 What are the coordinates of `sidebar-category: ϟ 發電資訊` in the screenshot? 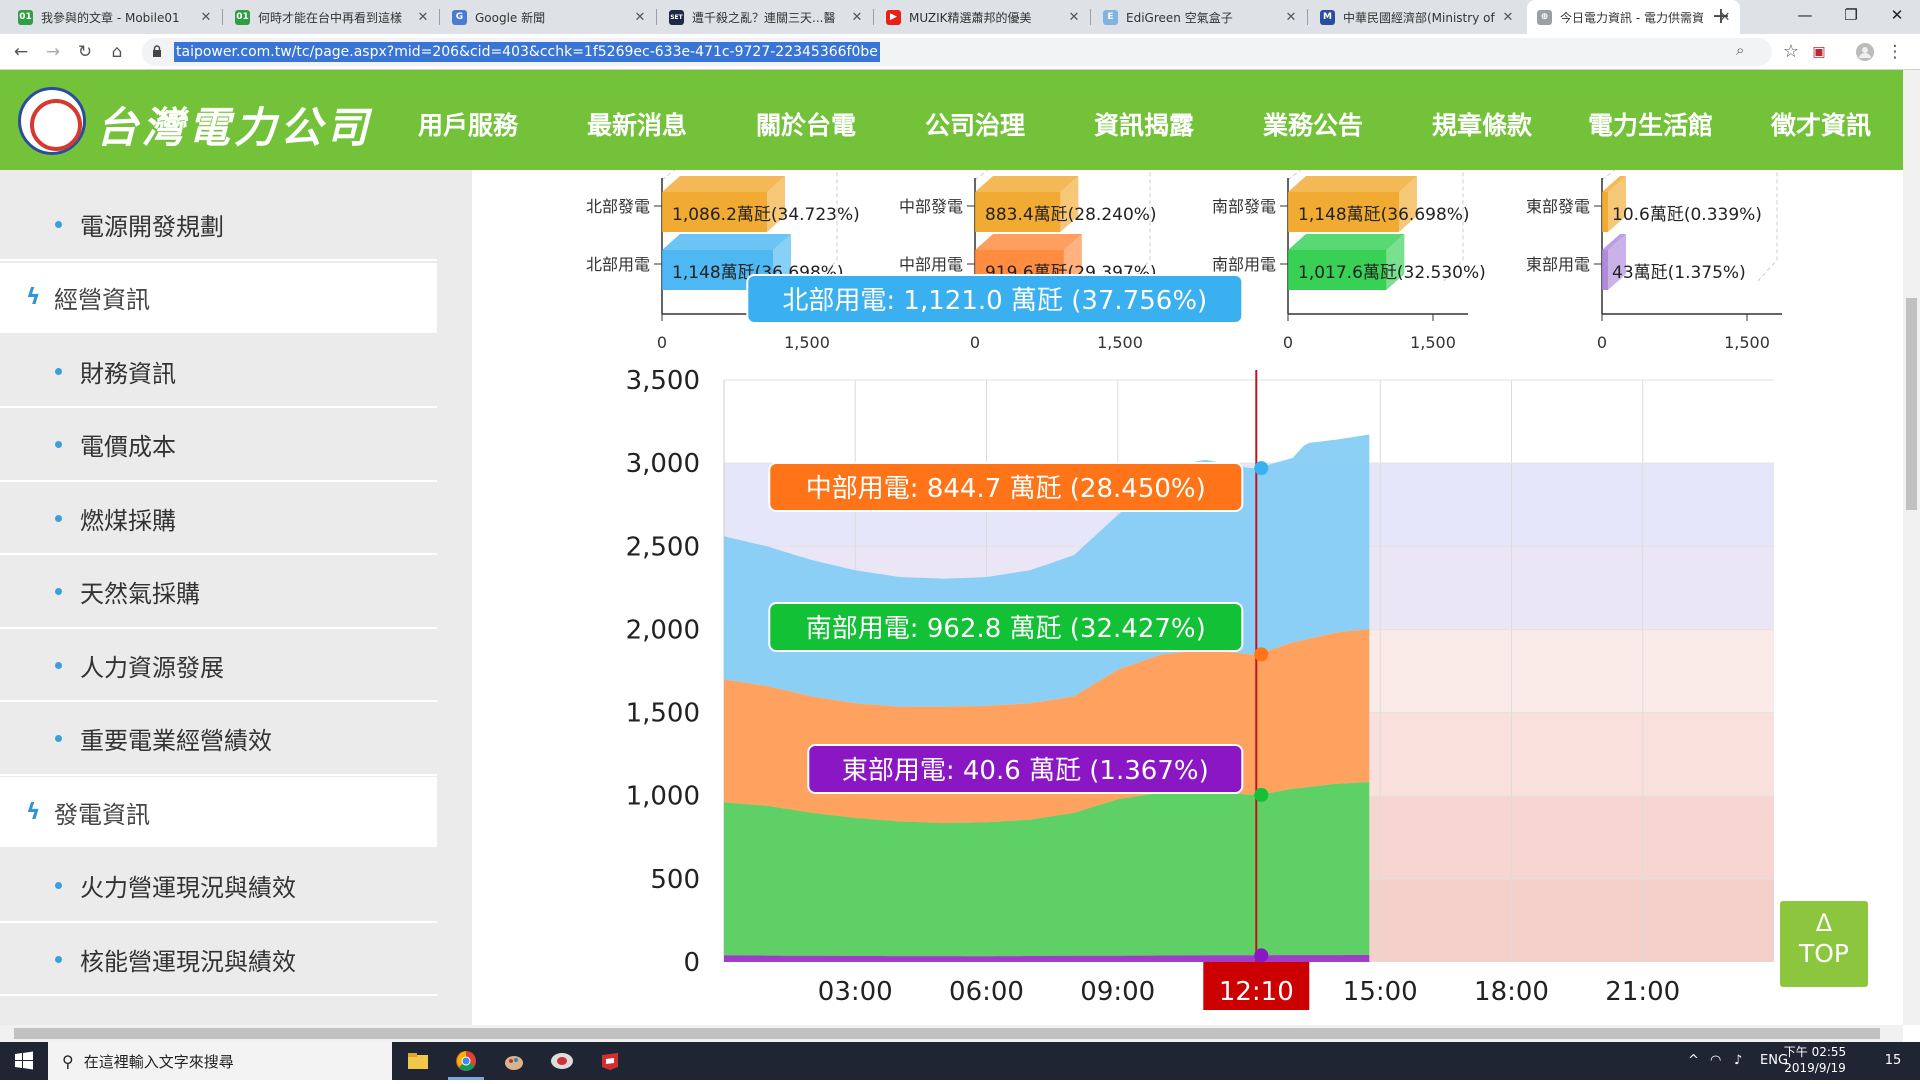 It's located at (218, 813).